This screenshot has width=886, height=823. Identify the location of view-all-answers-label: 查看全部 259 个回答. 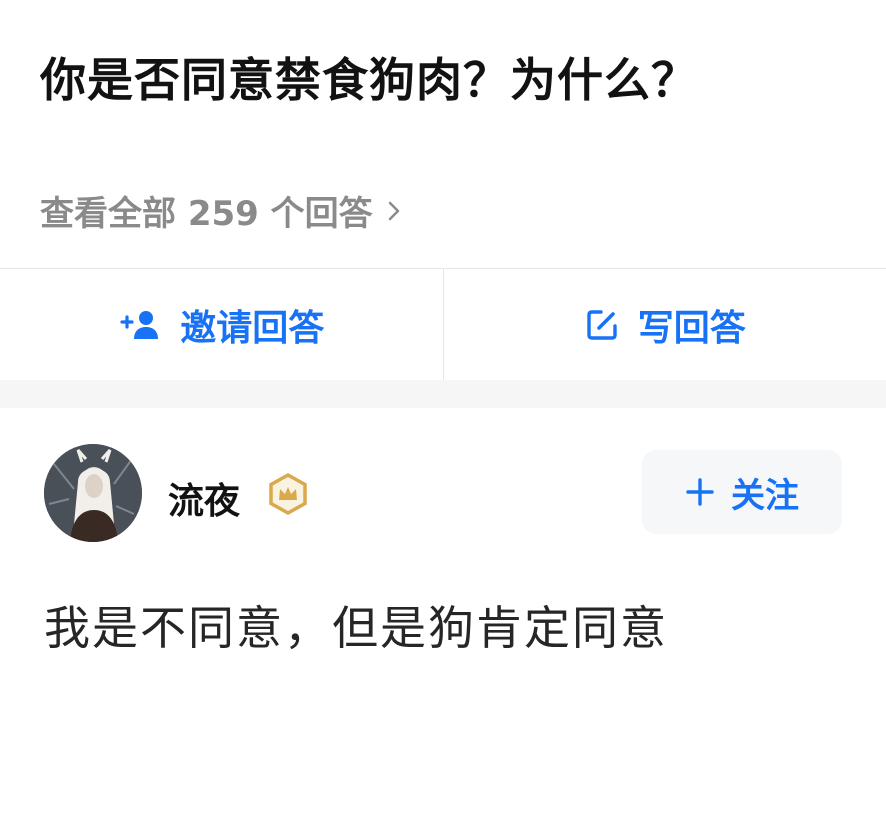
(206, 214).